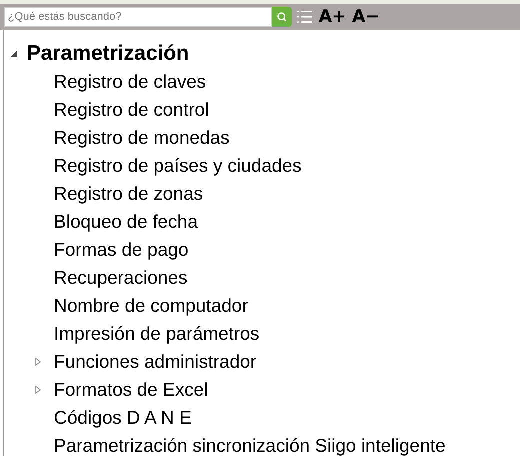 The width and height of the screenshot is (520, 456). I want to click on tree-item: Parametrización sincronización Siigo inteligente, so click(250, 445).